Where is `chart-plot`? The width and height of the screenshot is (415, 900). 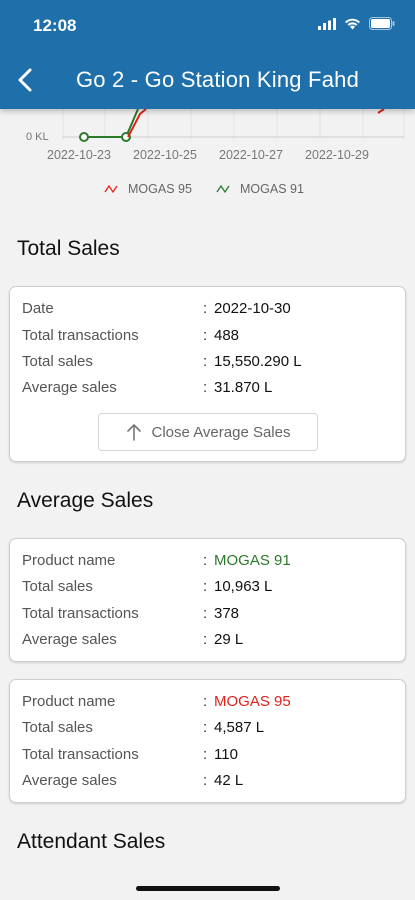
chart-plot is located at coordinates (233, 125).